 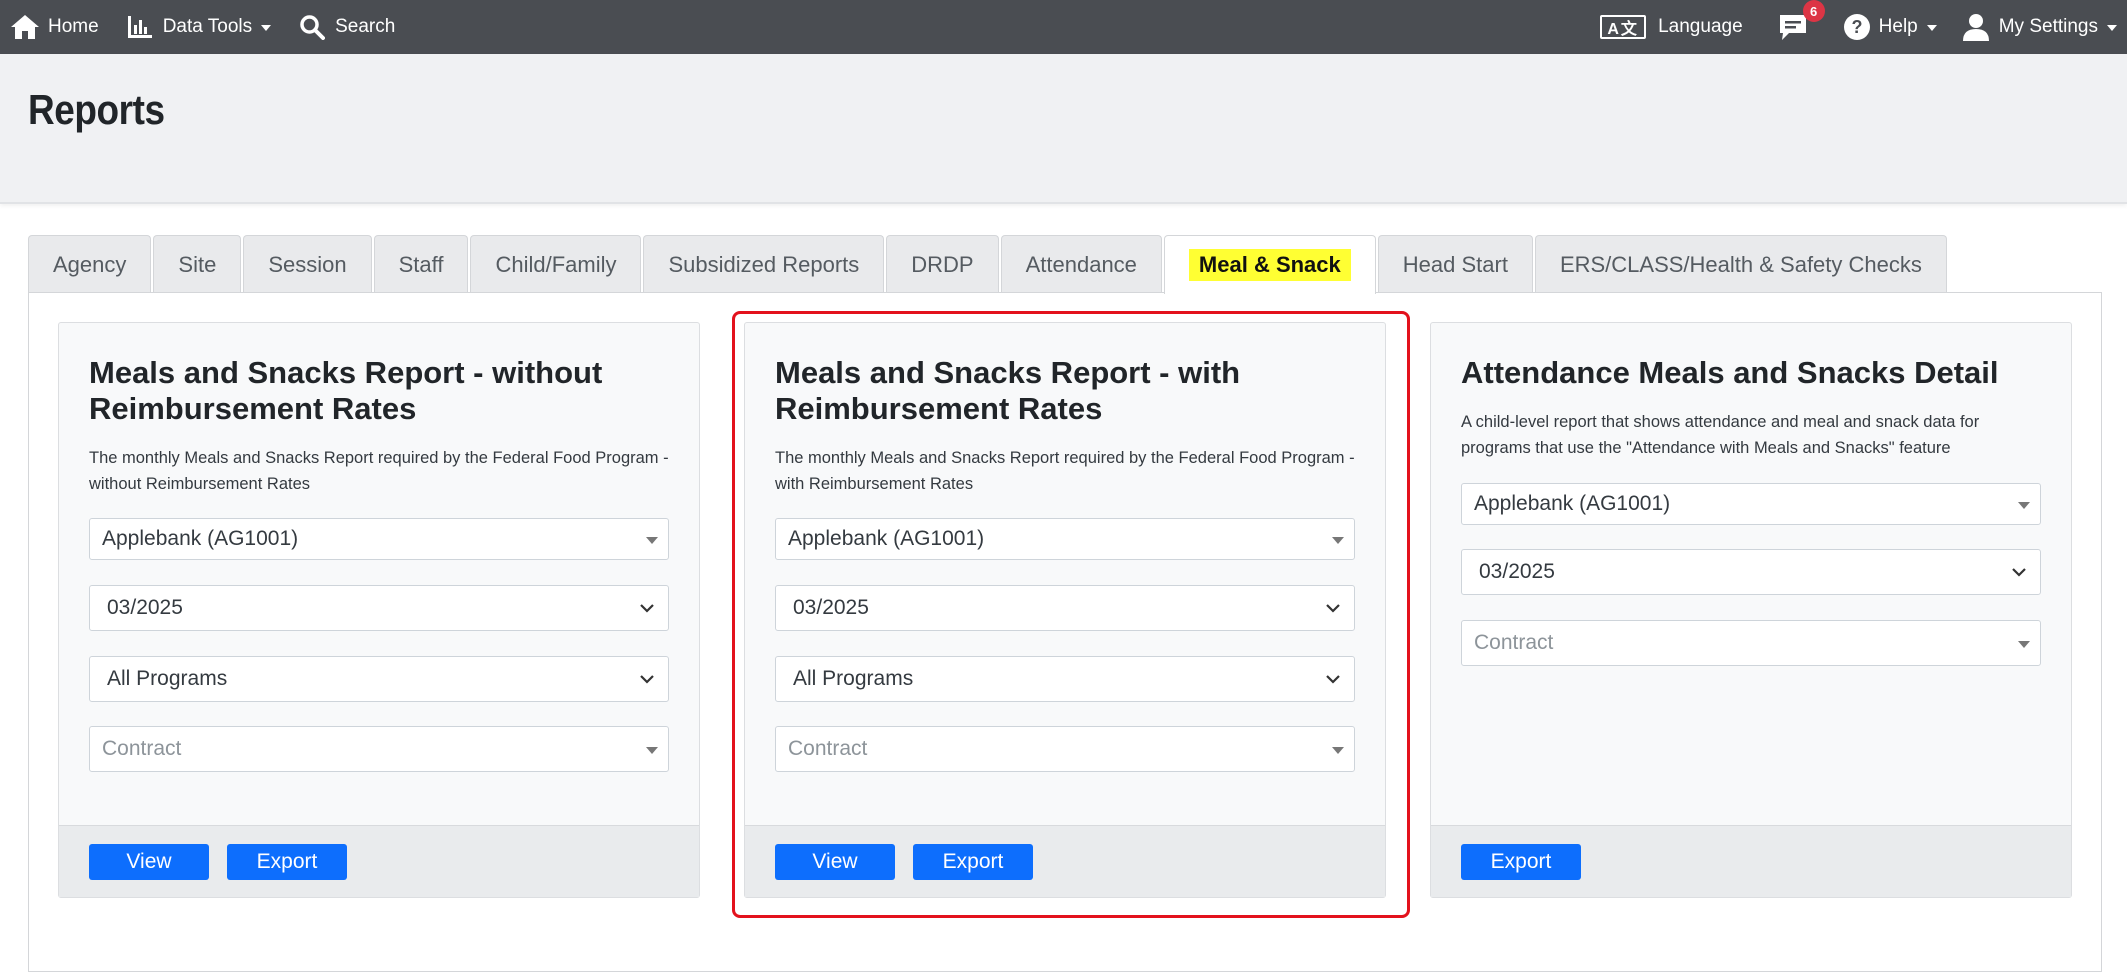 I want to click on help-circle-icon: ?, so click(x=1856, y=27).